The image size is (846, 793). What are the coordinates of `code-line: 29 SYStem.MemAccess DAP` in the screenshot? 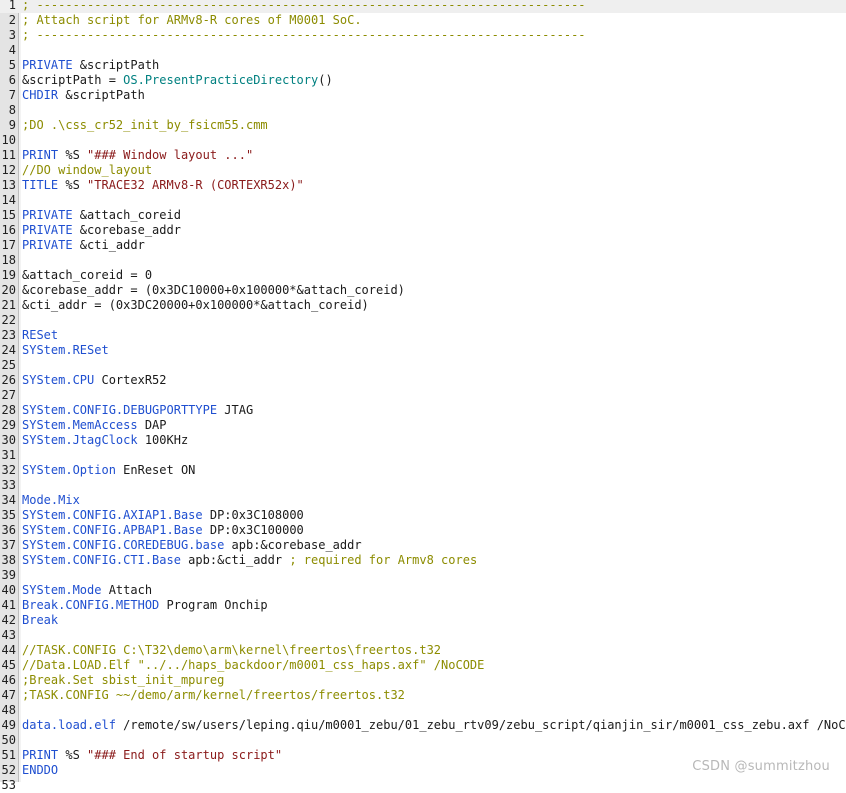 It's located at (423, 425).